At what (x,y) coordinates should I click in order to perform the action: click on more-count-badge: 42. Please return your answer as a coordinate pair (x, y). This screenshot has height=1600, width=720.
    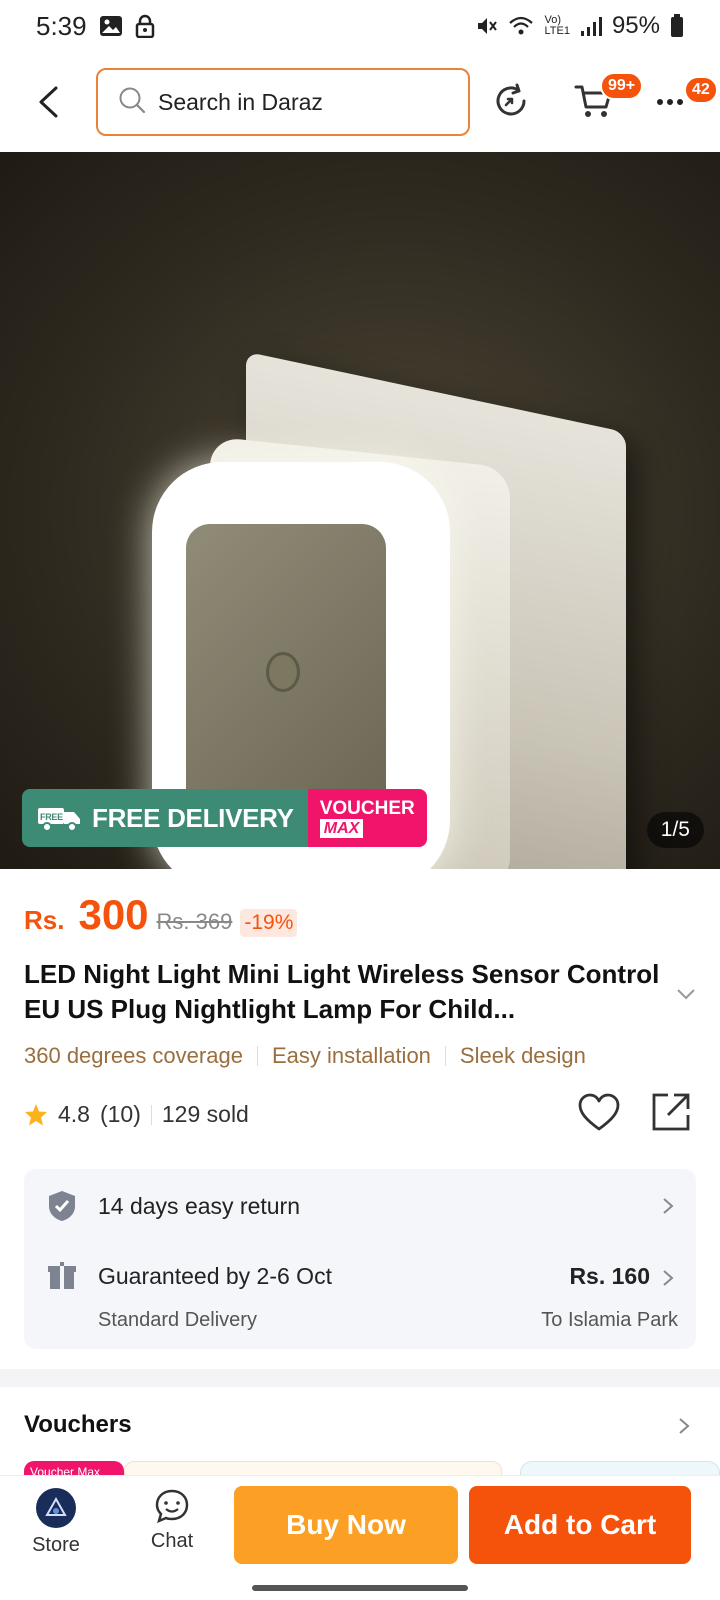
    Looking at the image, I should click on (701, 90).